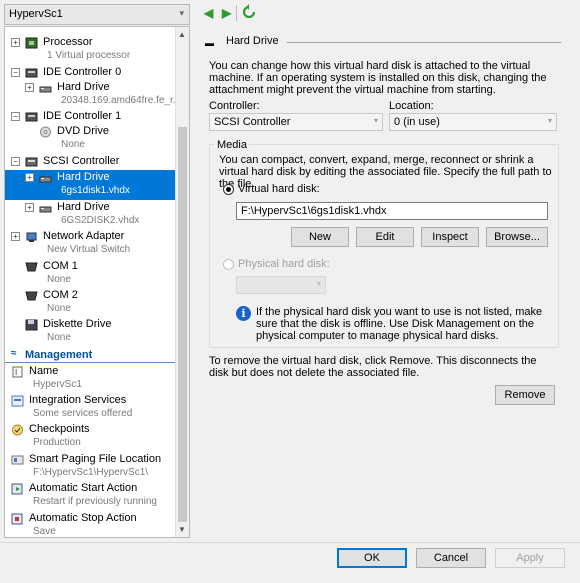 Image resolution: width=580 pixels, height=583 pixels. I want to click on tree-scrollbar: ▲ ▼, so click(182, 282).